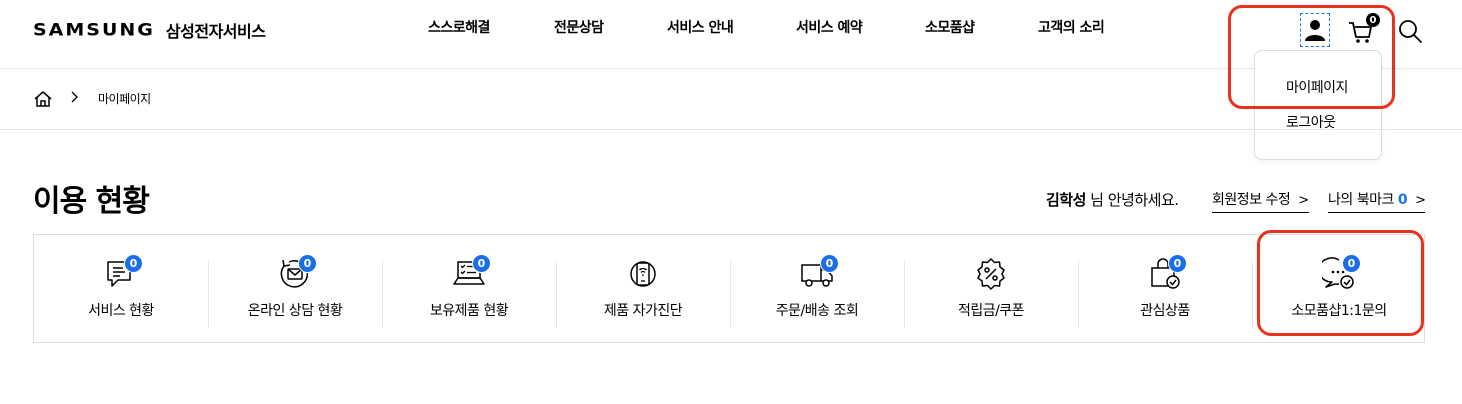  Describe the element at coordinates (829, 27) in the screenshot. I see `nav-service-booking: 서비스 예약` at that location.